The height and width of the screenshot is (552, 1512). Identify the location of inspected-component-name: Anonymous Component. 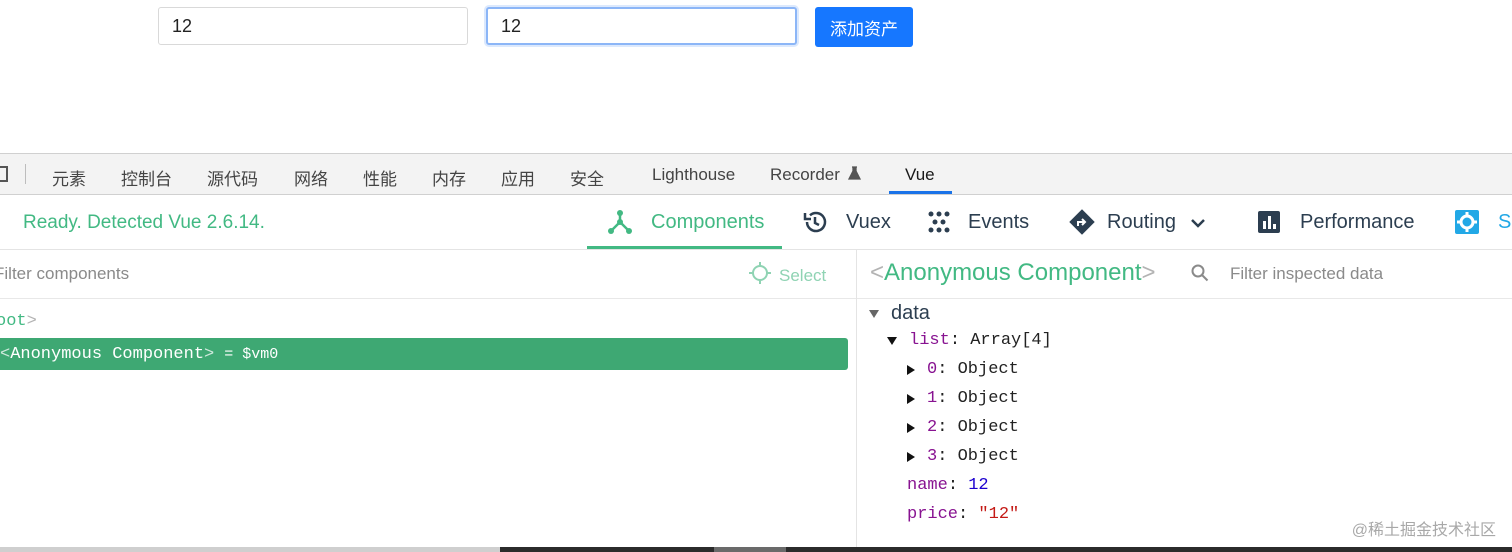
(1013, 272).